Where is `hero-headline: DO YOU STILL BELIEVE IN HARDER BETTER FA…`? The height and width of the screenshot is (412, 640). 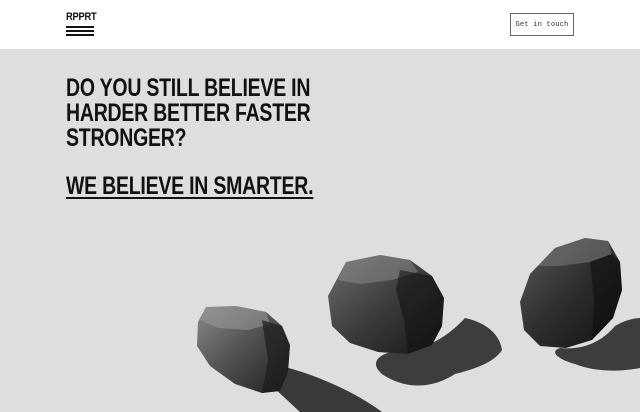
hero-headline: DO YOU STILL BELIEVE IN HARDER BETTER FA… is located at coordinates (188, 113).